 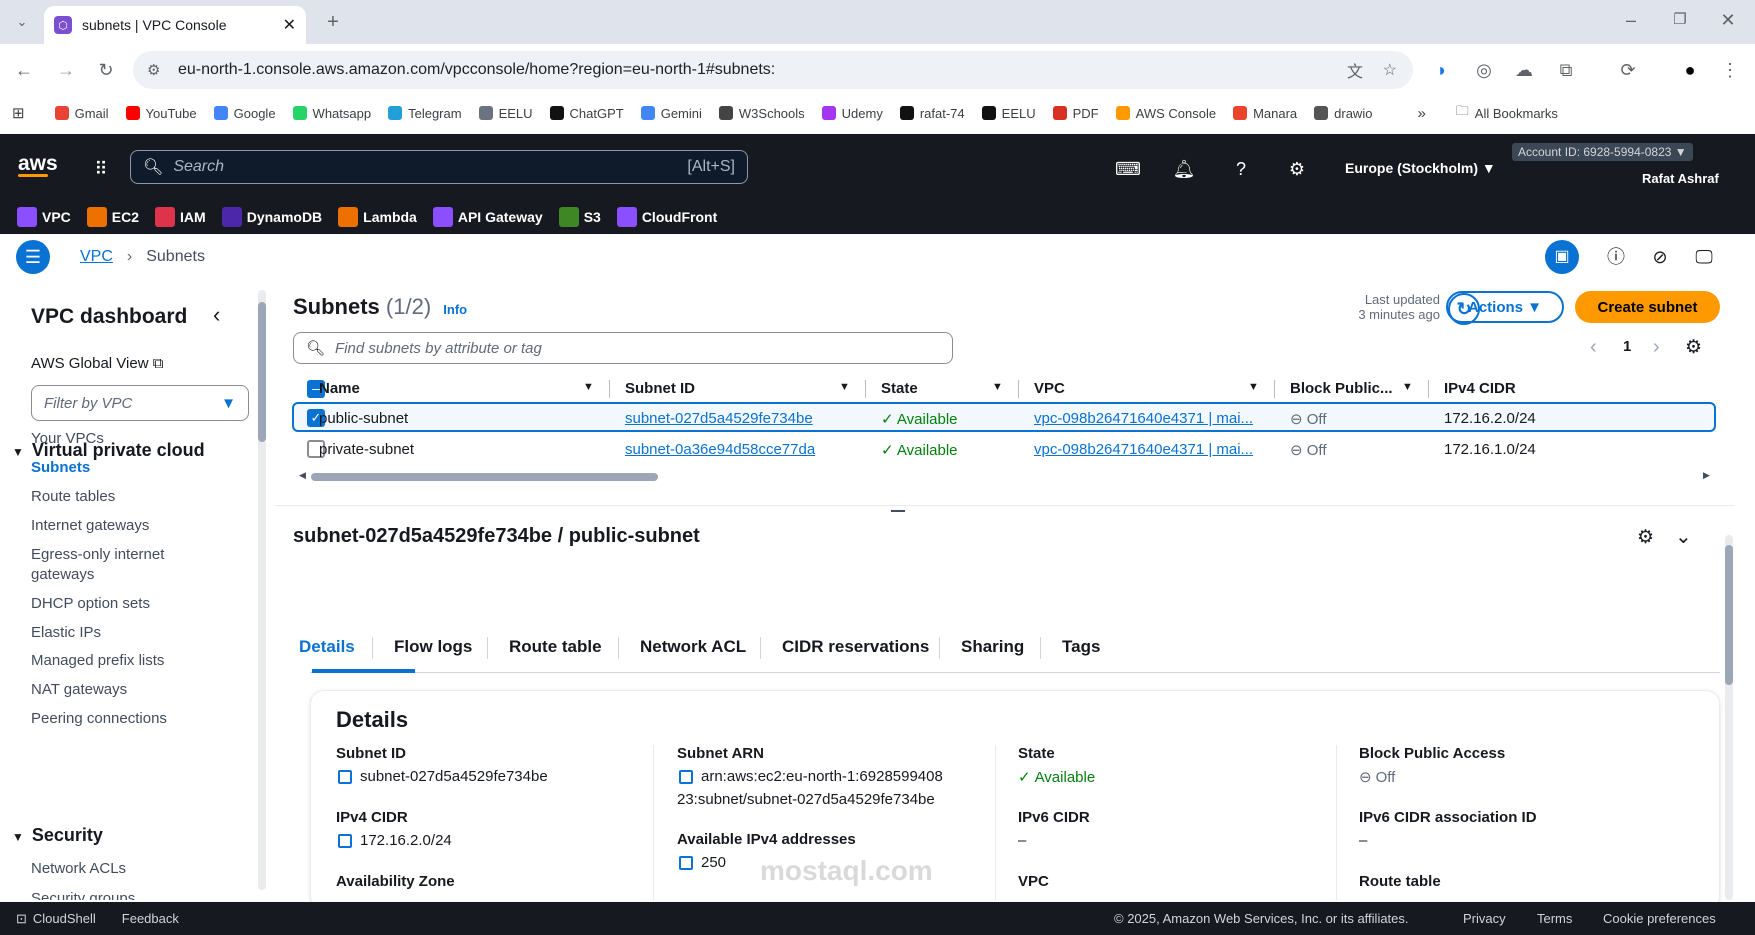 What do you see at coordinates (327, 647) in the screenshot?
I see `tab-details: Details` at bounding box center [327, 647].